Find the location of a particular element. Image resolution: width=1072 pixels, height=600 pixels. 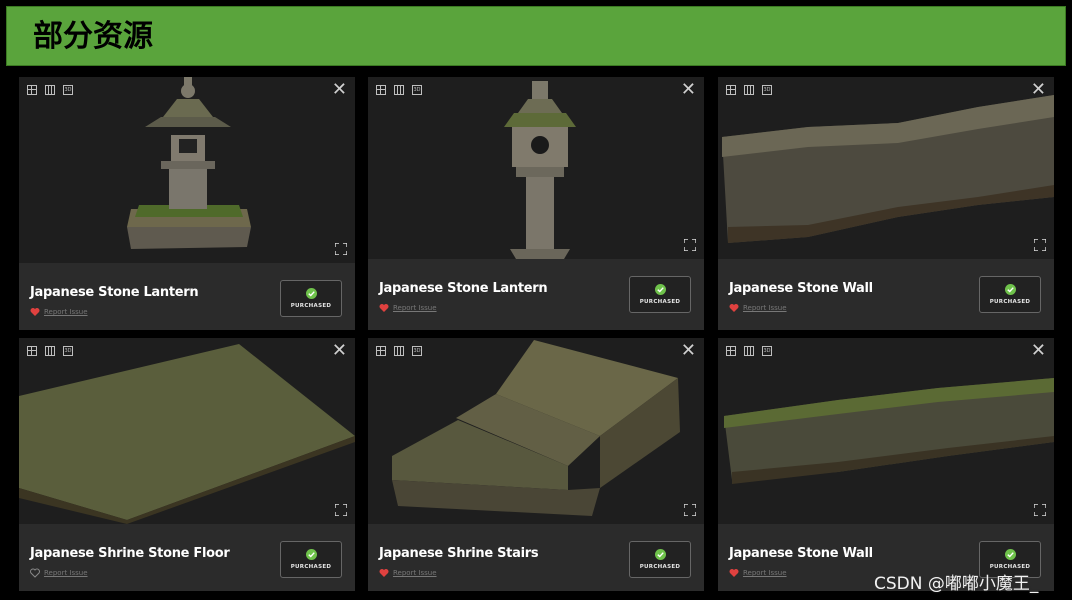

stone-lantern-image is located at coordinates (189, 163).